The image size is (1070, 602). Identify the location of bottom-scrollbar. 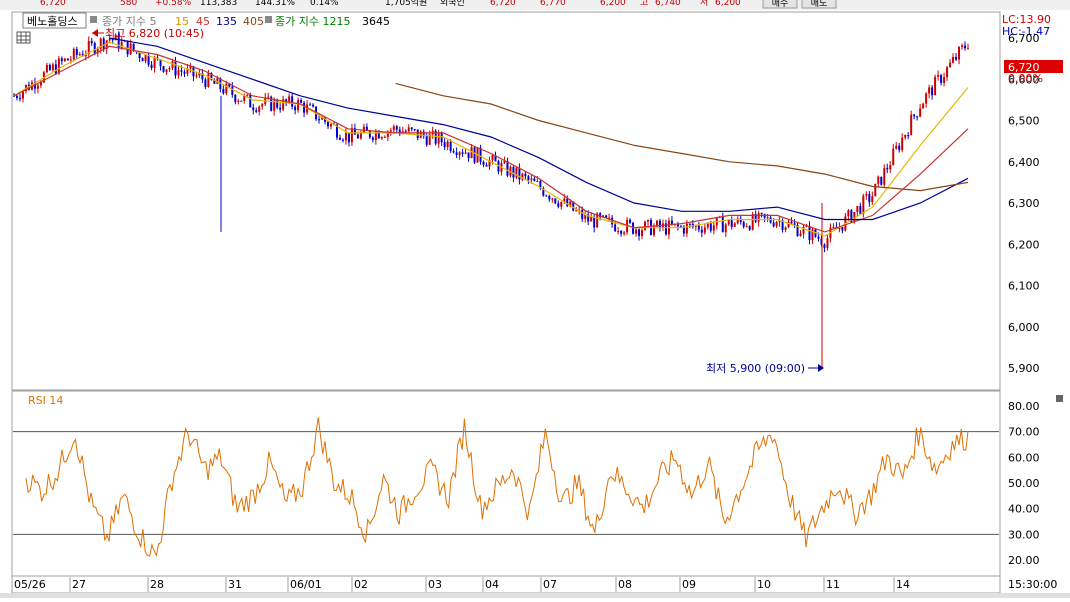
(535, 595).